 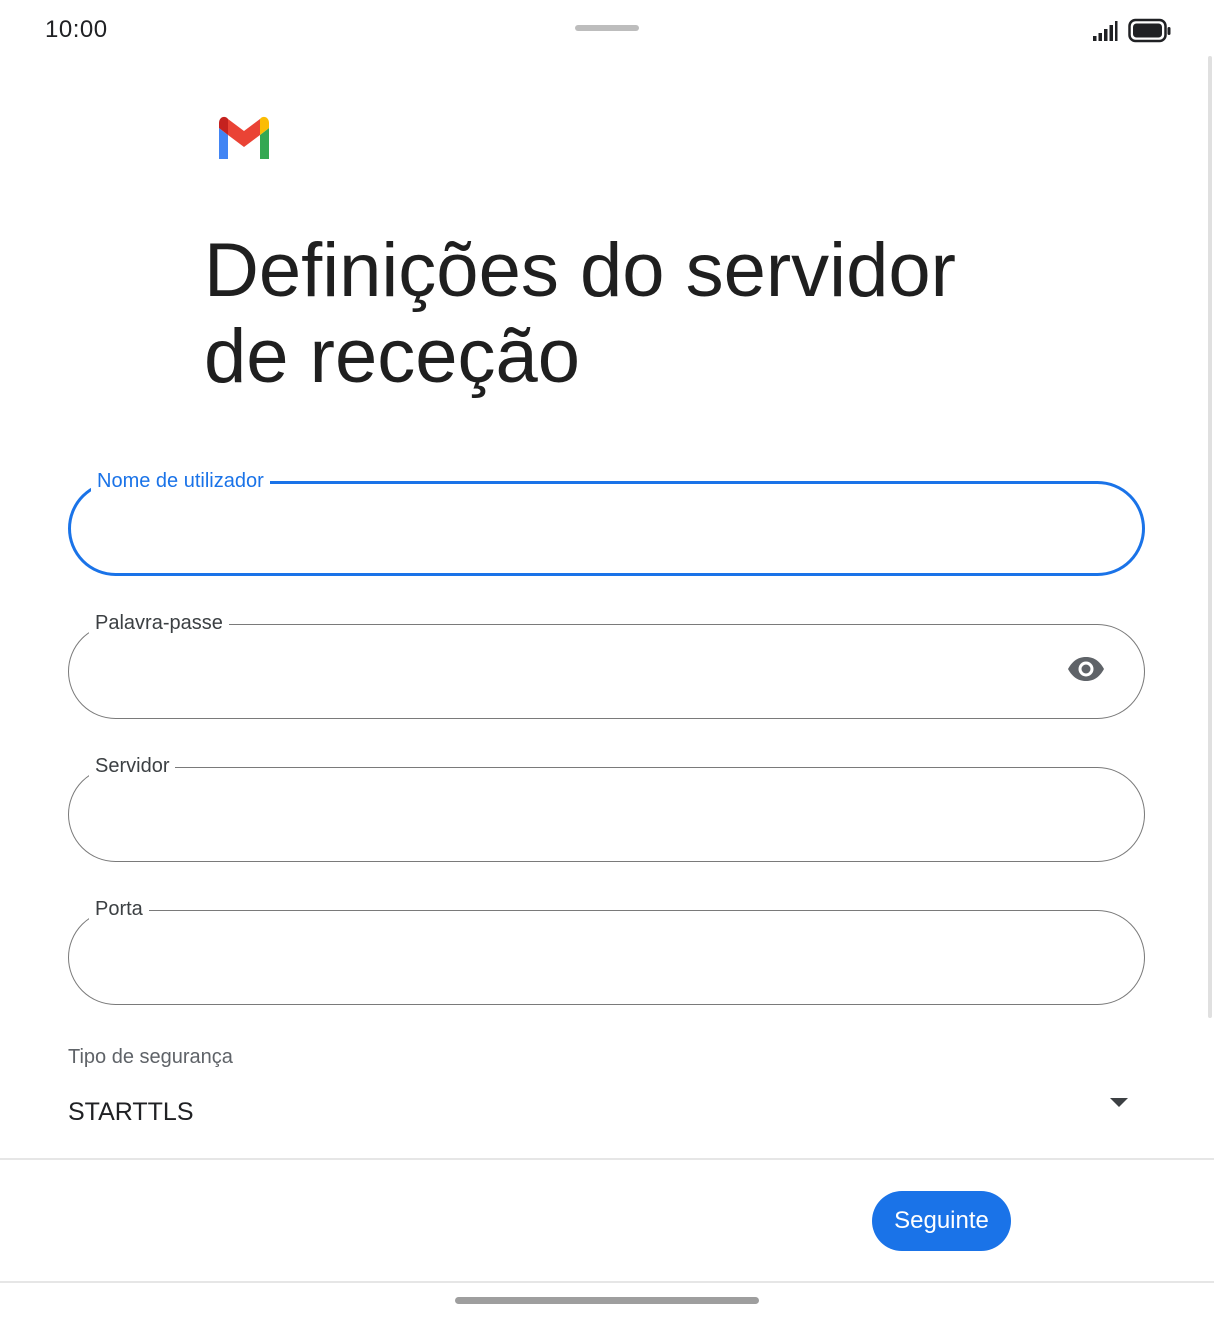 I want to click on security-type-value: STARTTLS, so click(x=131, y=1112).